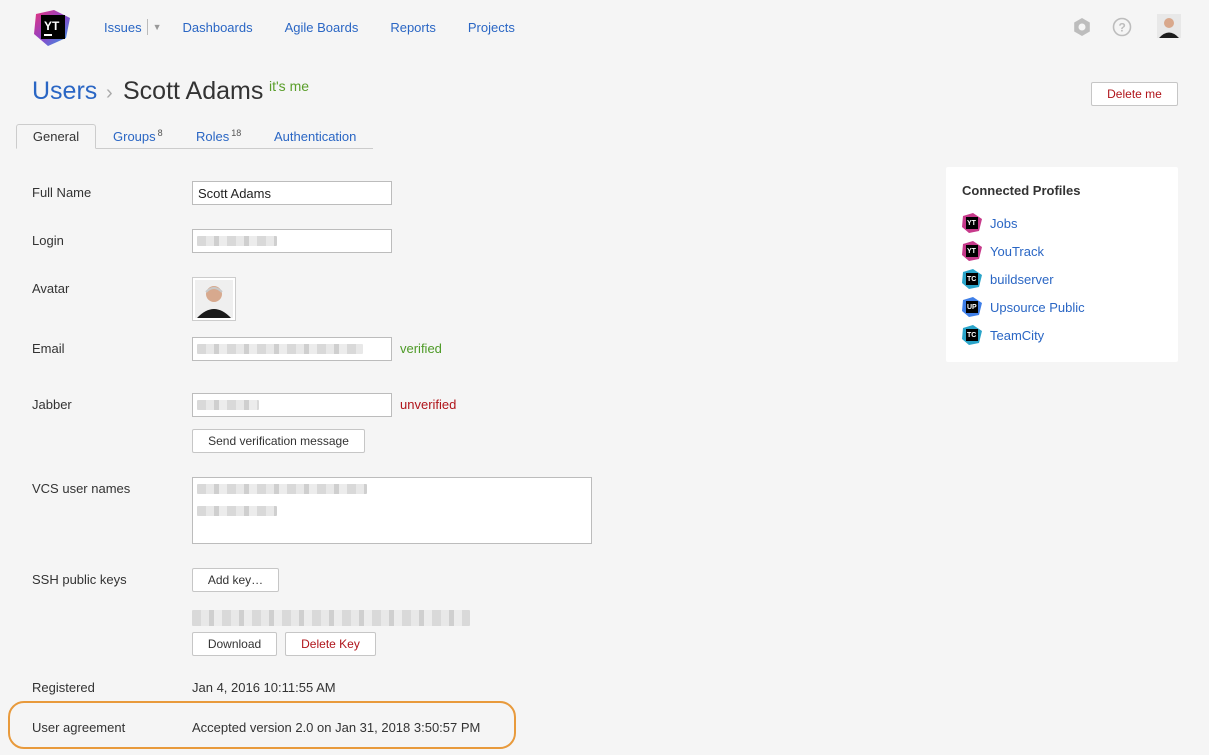  What do you see at coordinates (147, 27) in the screenshot?
I see `nav-divider` at bounding box center [147, 27].